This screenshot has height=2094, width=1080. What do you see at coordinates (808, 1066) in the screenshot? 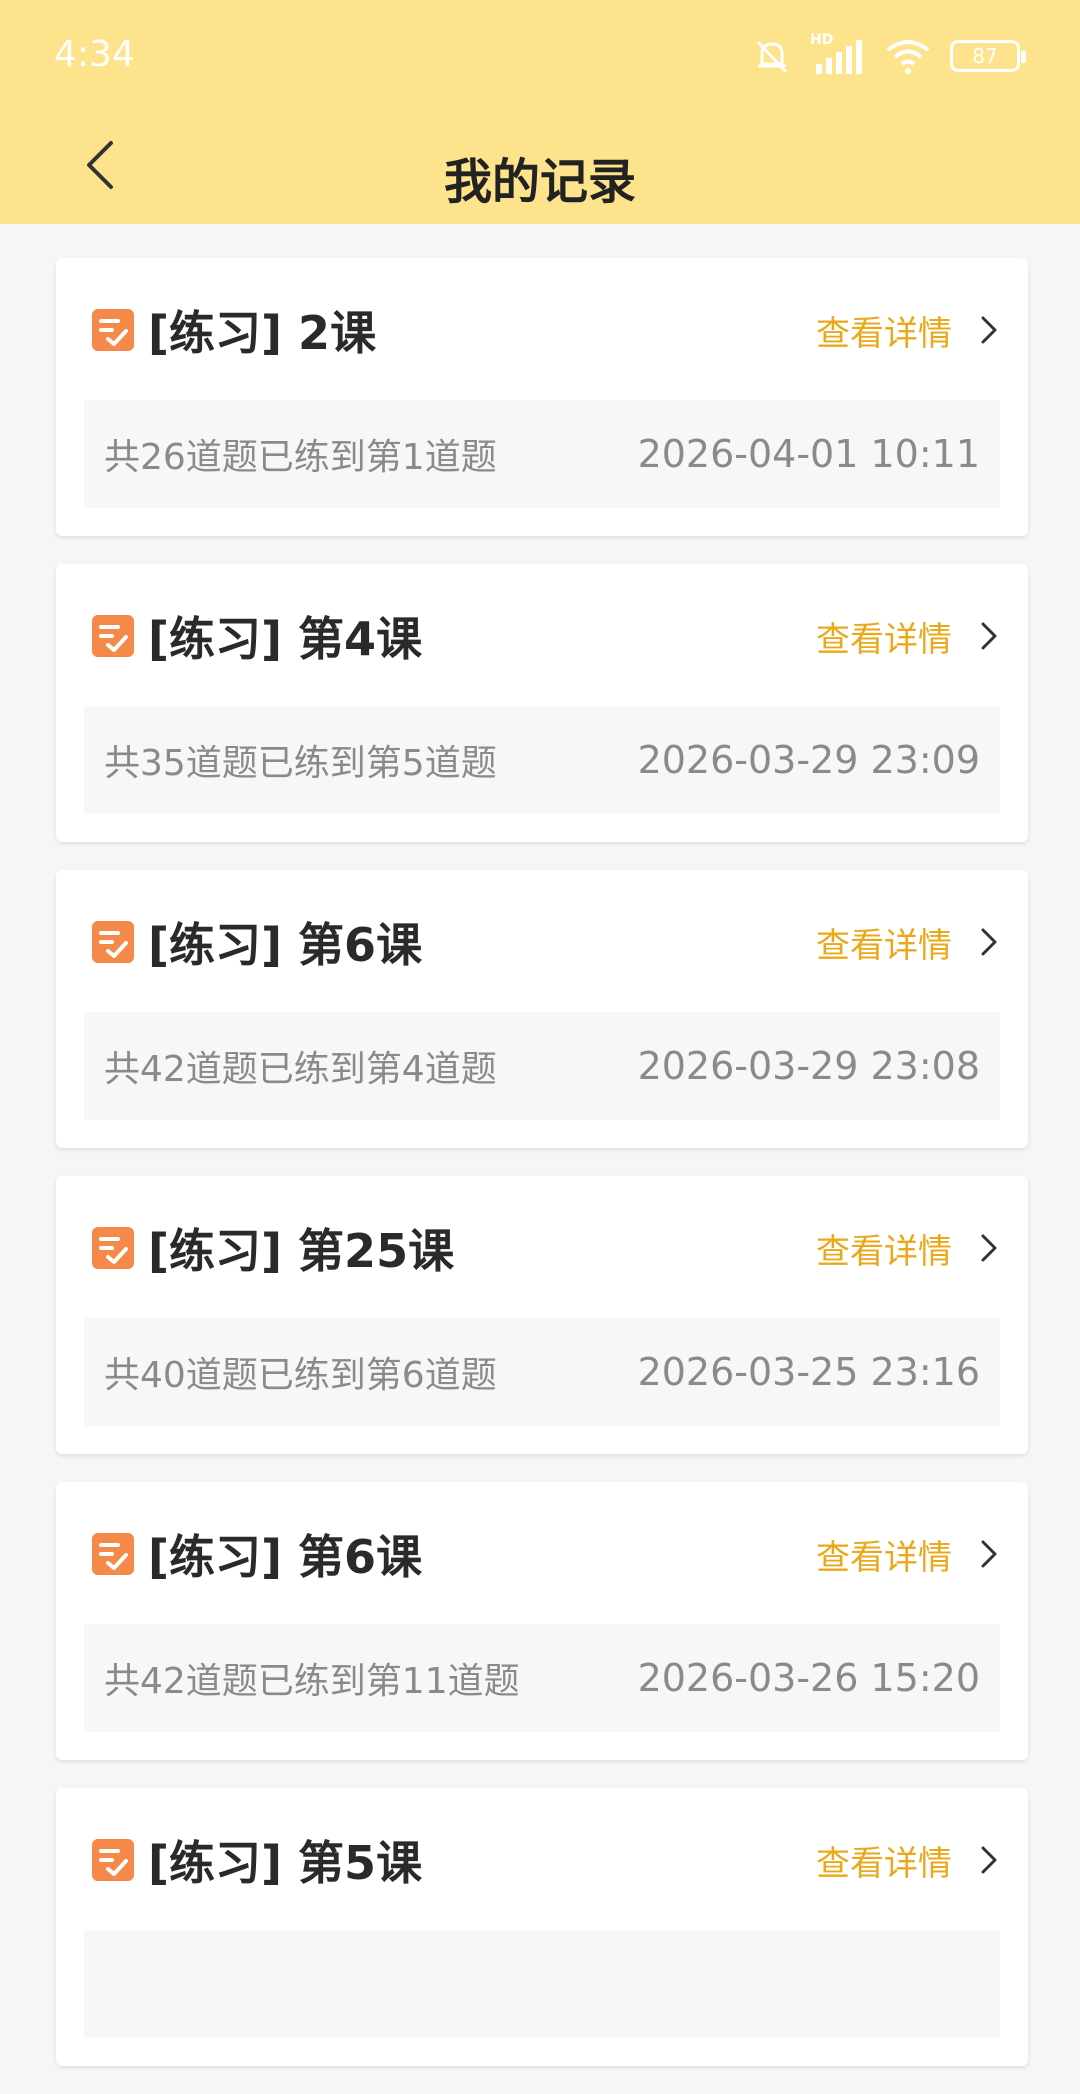
I see `record-time: 2026-03-29 23:08` at bounding box center [808, 1066].